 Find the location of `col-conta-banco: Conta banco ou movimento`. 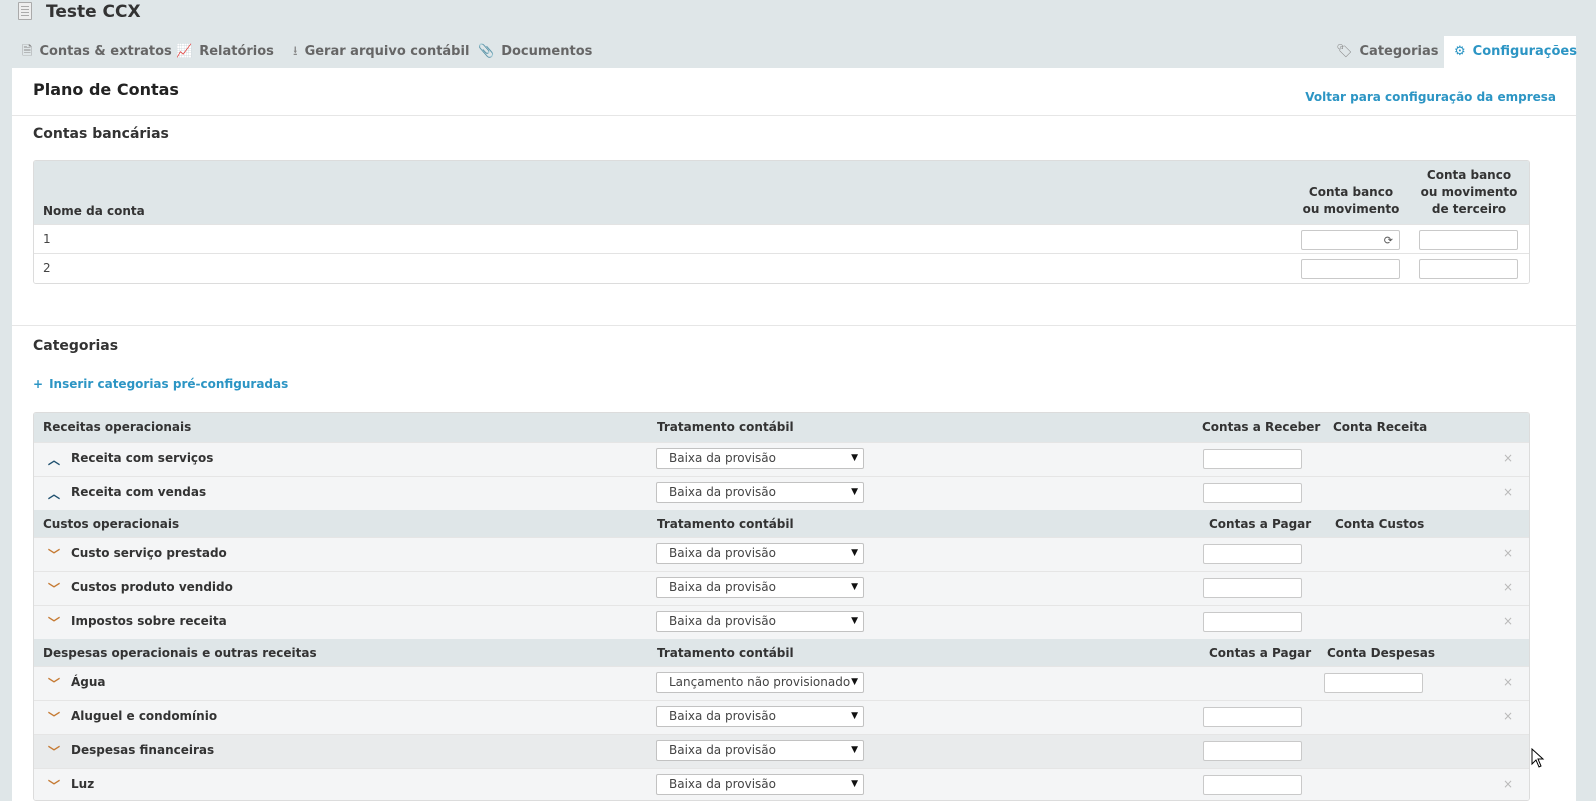

col-conta-banco: Conta banco ou movimento is located at coordinates (1351, 200).